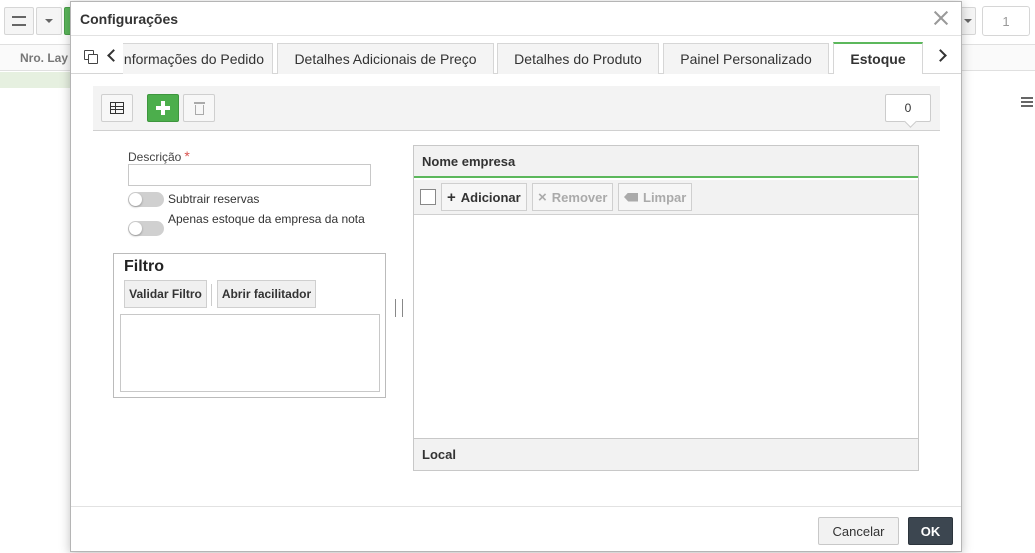  I want to click on empresa-grid-toolbar: + Adicionar × Remover Limpar, so click(666, 197).